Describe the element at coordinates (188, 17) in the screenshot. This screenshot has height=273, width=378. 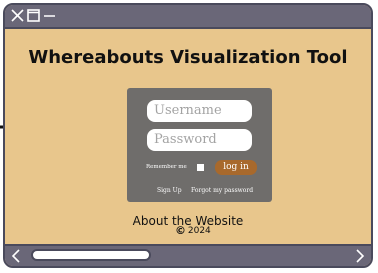
I see `window-titlebar` at that location.